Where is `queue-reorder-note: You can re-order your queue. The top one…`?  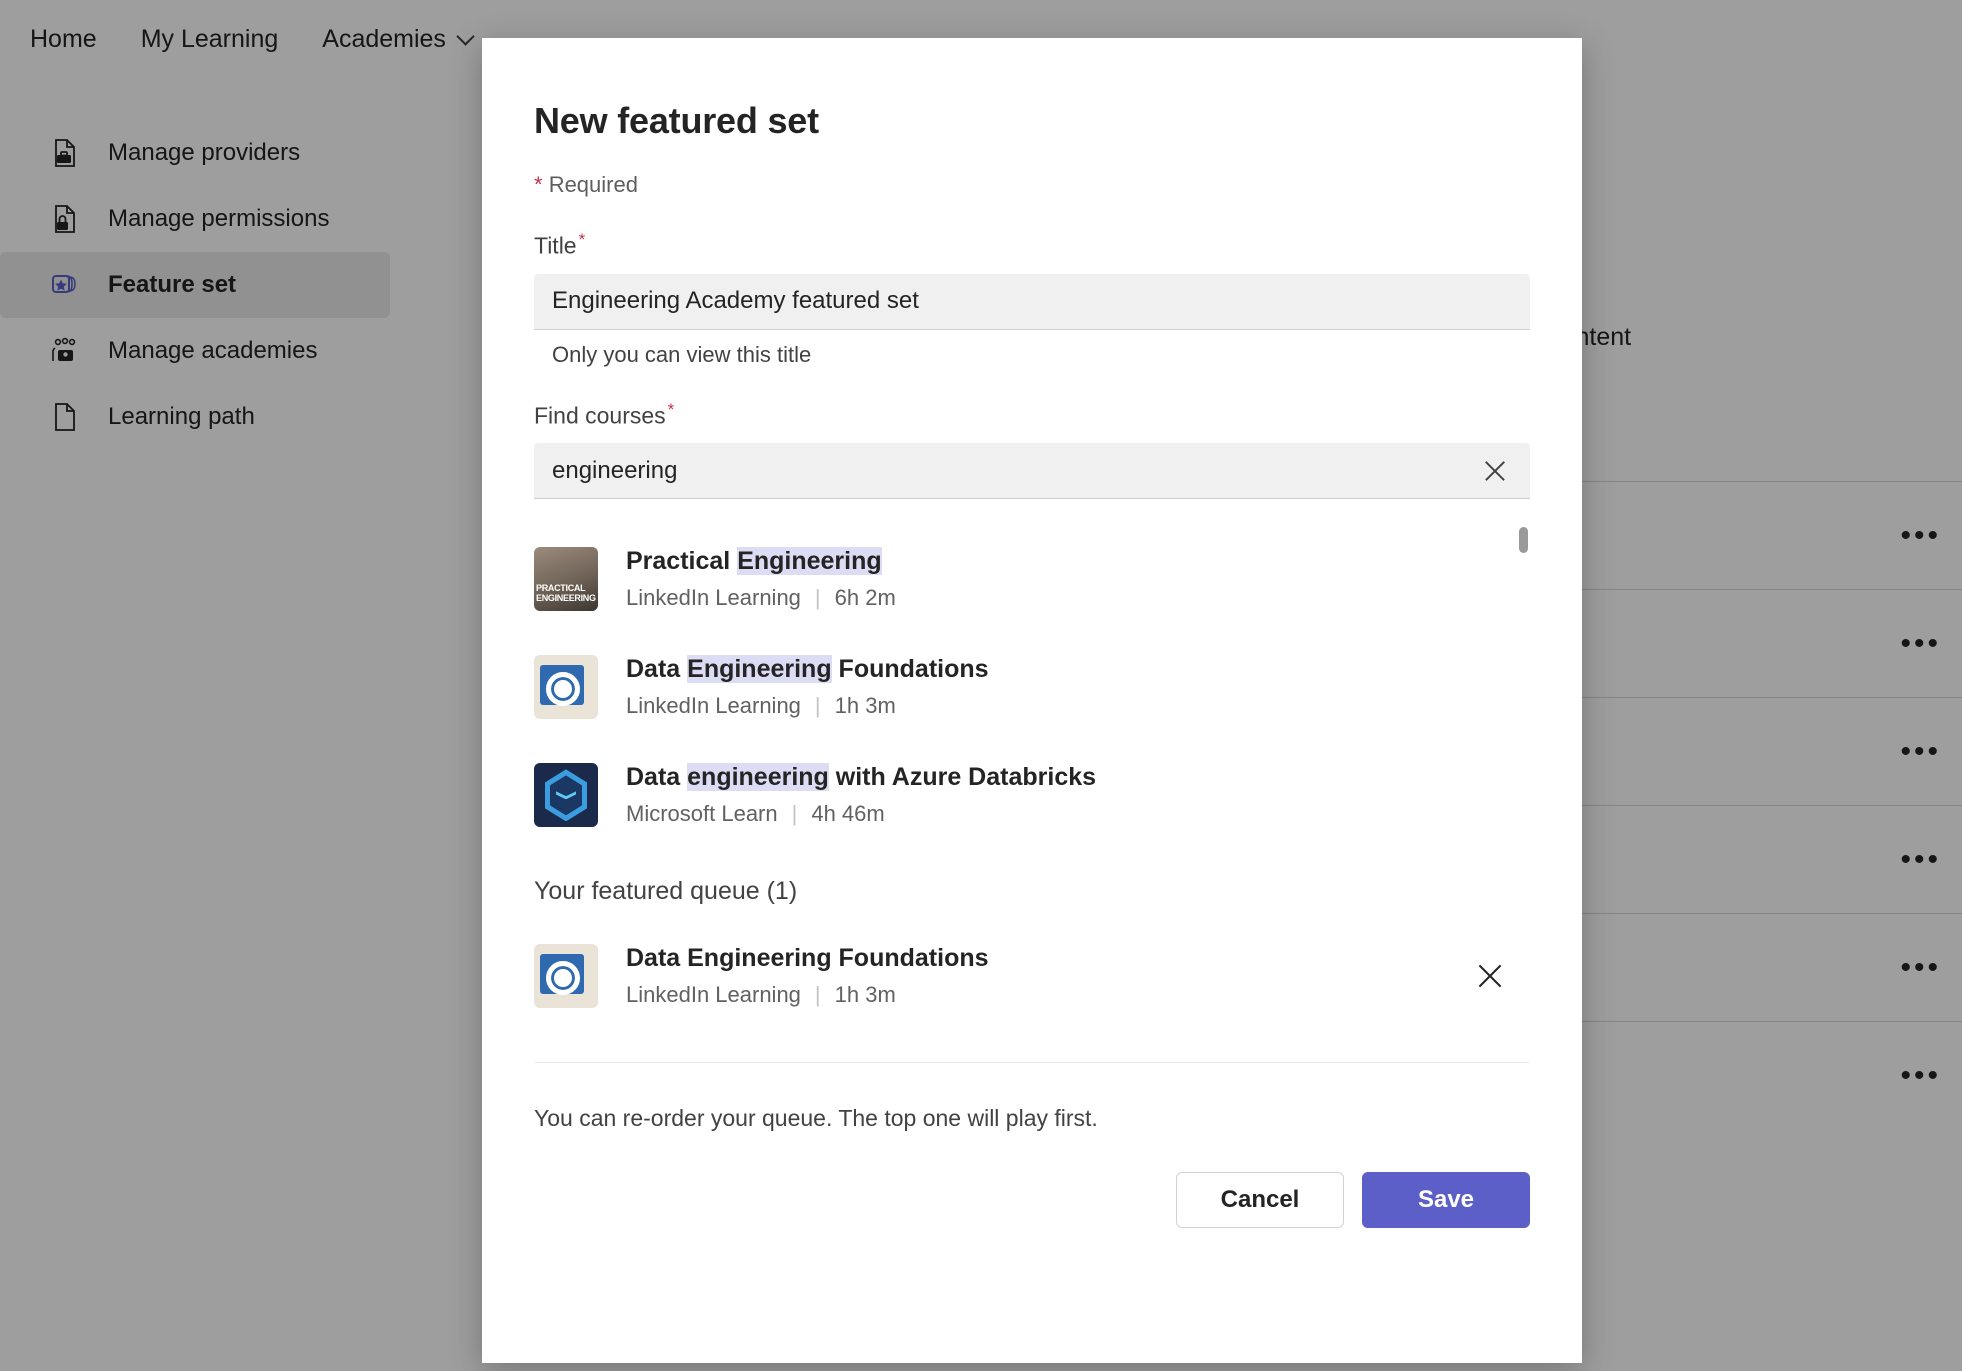
queue-reorder-note: You can re-order your queue. The top one… is located at coordinates (816, 1118).